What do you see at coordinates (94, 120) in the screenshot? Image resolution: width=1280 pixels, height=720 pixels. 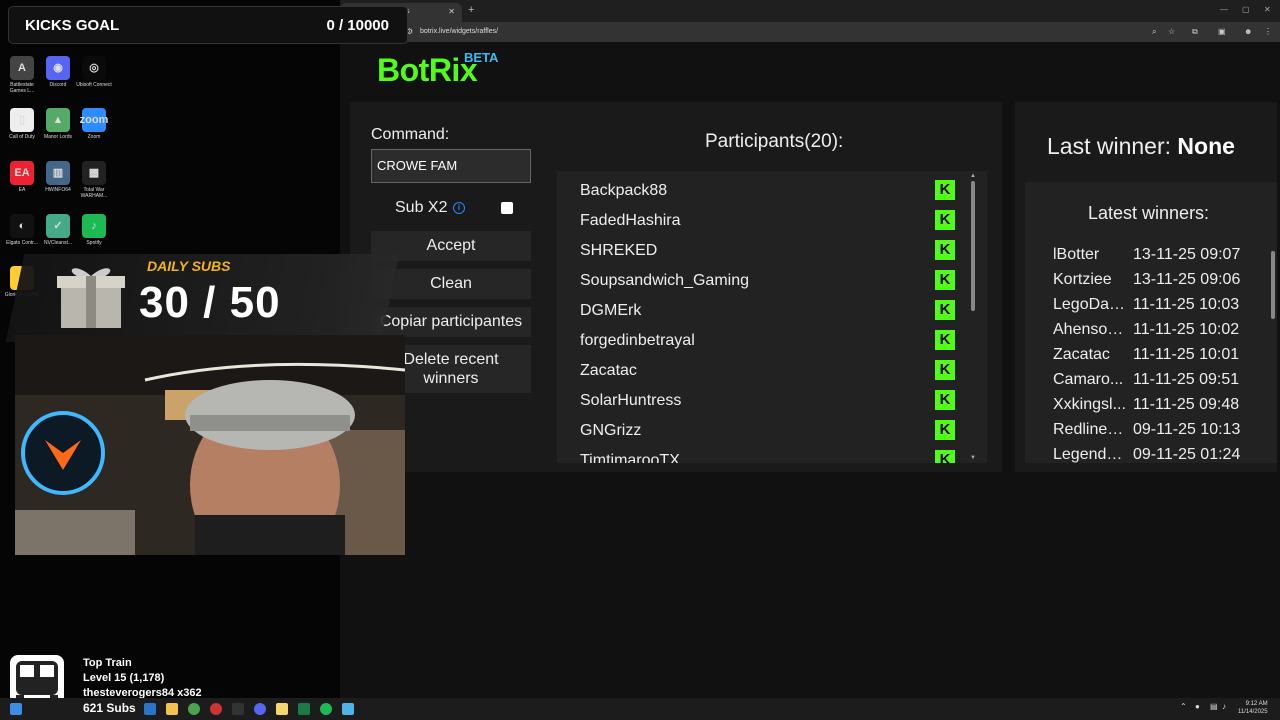 I see `desktop-app-icon: zoom` at bounding box center [94, 120].